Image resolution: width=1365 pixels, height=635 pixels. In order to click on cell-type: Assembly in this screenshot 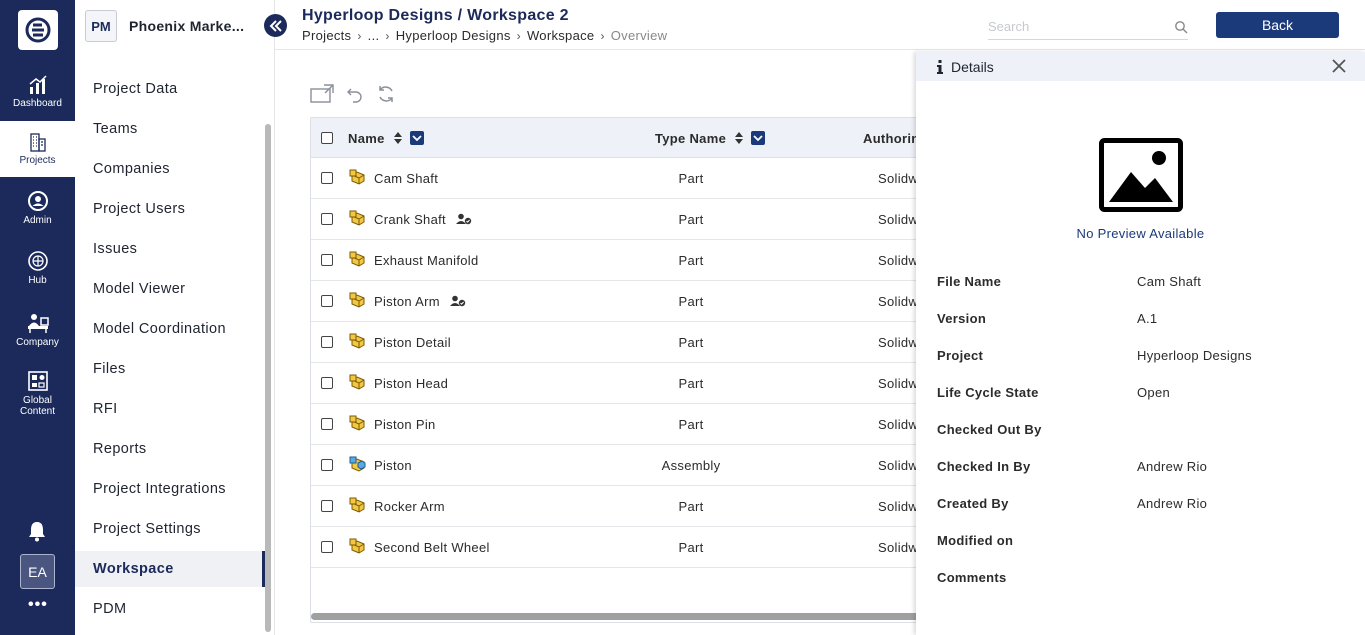, I will do `click(691, 465)`.